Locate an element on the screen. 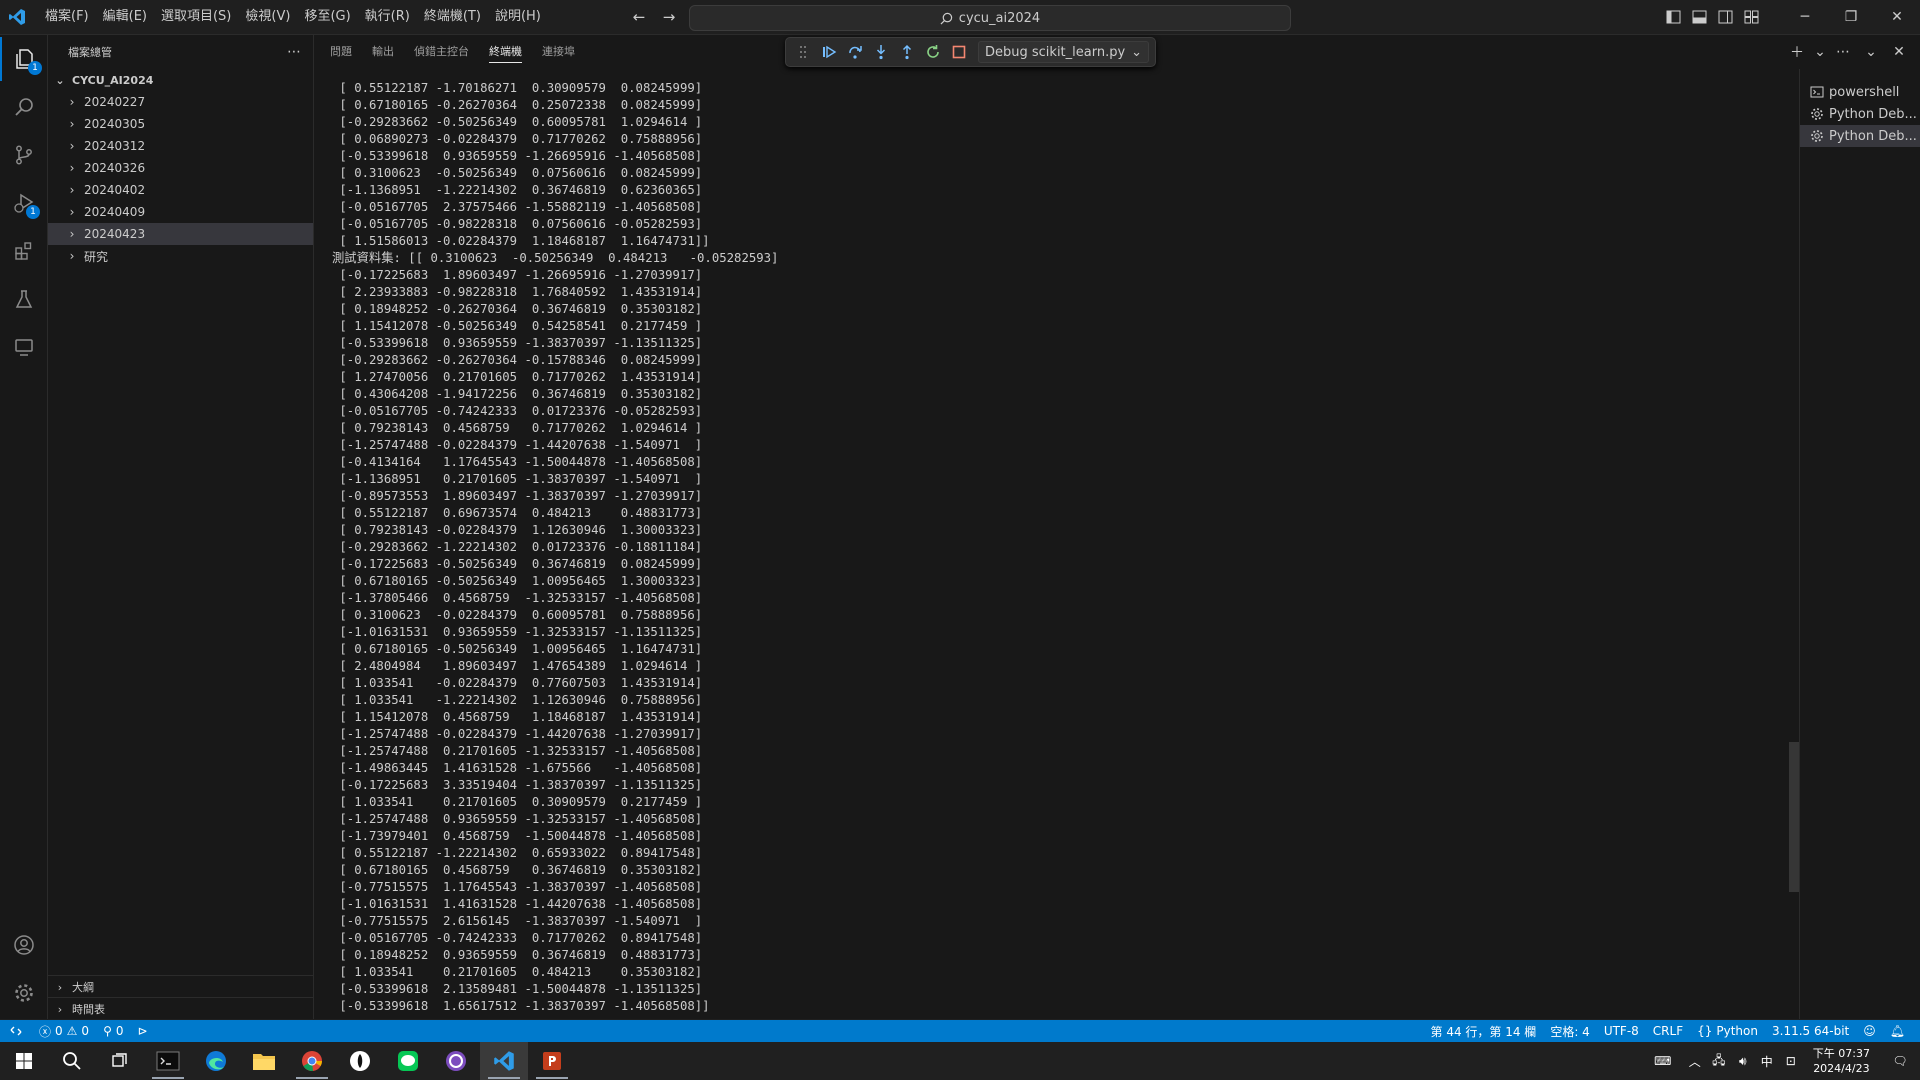  terminal-item-powershell: powershell is located at coordinates (1860, 92).